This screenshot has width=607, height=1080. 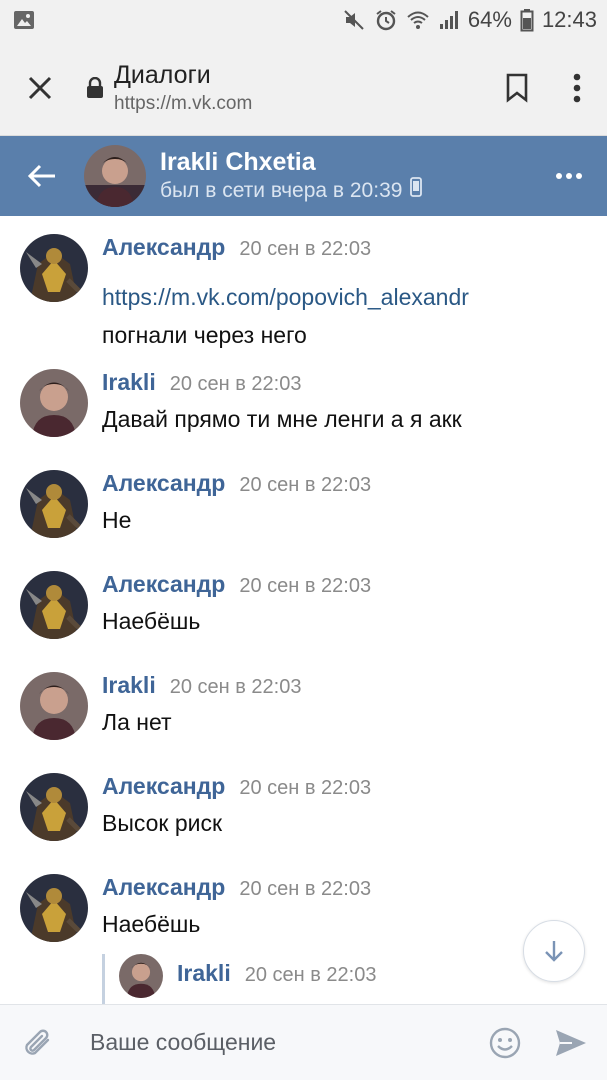 I want to click on message-input: Ваше сообщение, so click(x=275, y=1042).